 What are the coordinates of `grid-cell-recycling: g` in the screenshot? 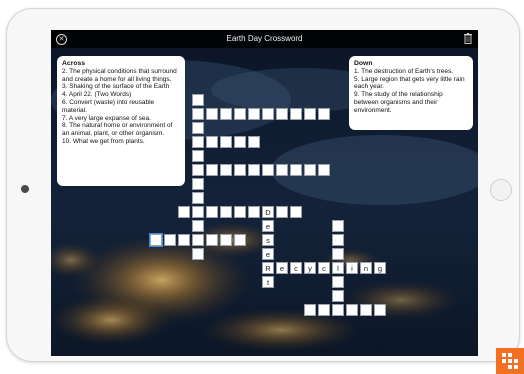 It's located at (380, 268).